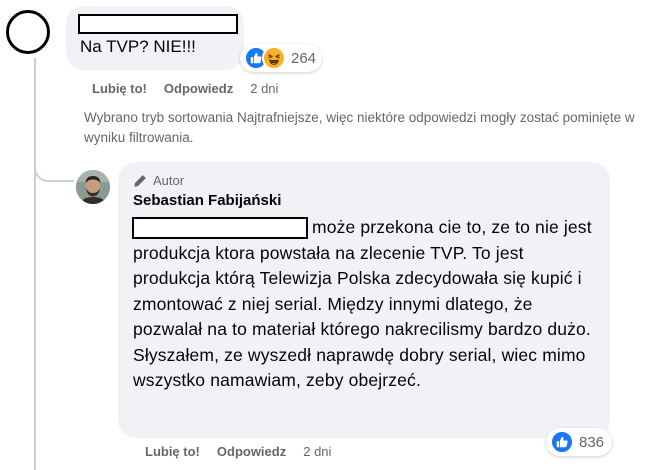 The image size is (662, 470). What do you see at coordinates (93, 187) in the screenshot?
I see `avatar` at bounding box center [93, 187].